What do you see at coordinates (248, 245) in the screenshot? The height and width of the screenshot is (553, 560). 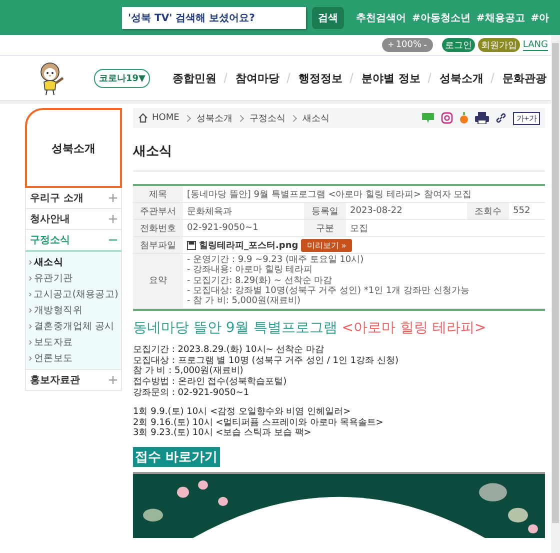 I see `attachment-link: 힐링테라피_포스터.png` at bounding box center [248, 245].